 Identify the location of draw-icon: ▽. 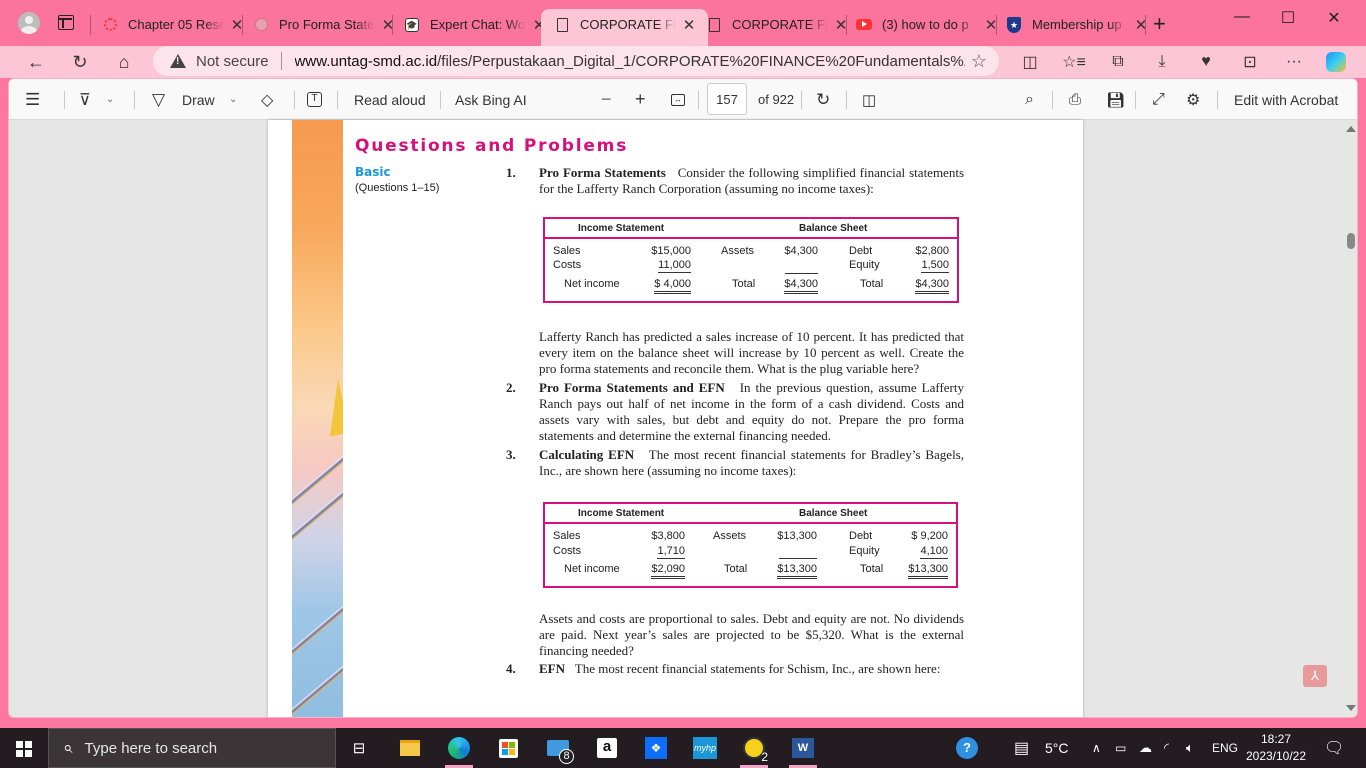
(158, 99).